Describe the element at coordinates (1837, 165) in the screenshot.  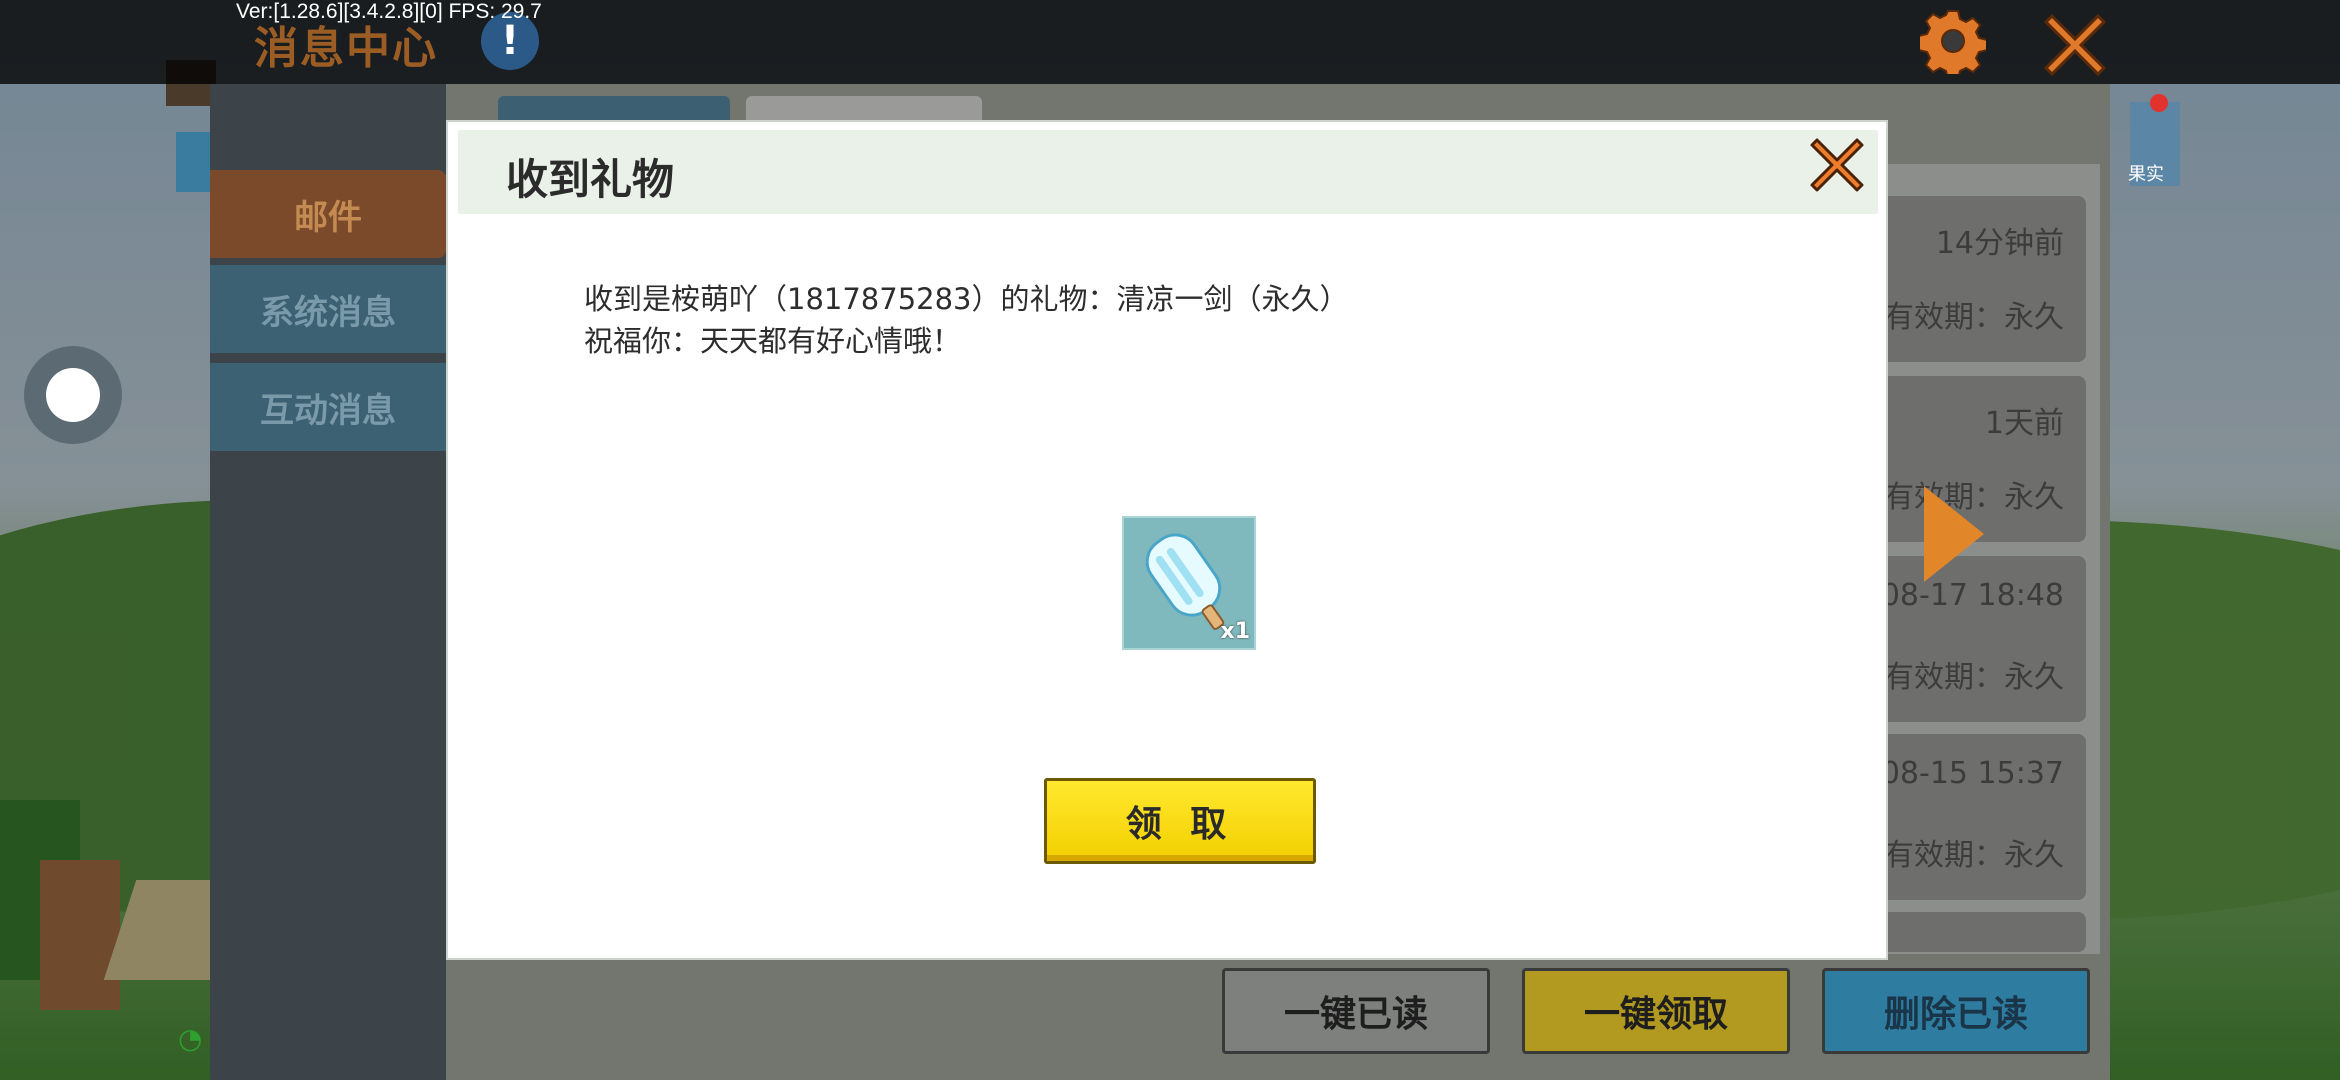
I see `dialog-close-icon` at that location.